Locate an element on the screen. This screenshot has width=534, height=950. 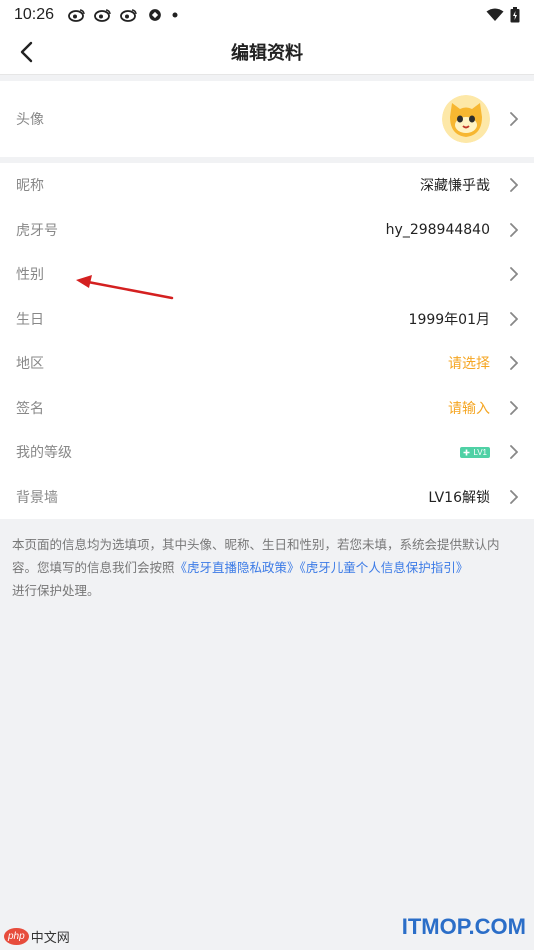
annotation-arrow-icon is located at coordinates (125, 287).